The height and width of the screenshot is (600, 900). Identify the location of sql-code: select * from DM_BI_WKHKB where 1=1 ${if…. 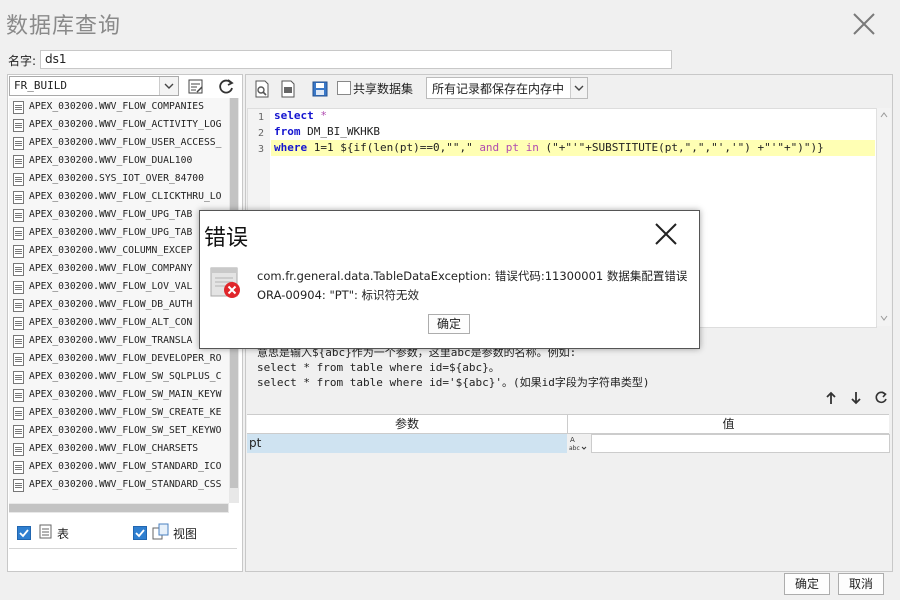
(561, 139).